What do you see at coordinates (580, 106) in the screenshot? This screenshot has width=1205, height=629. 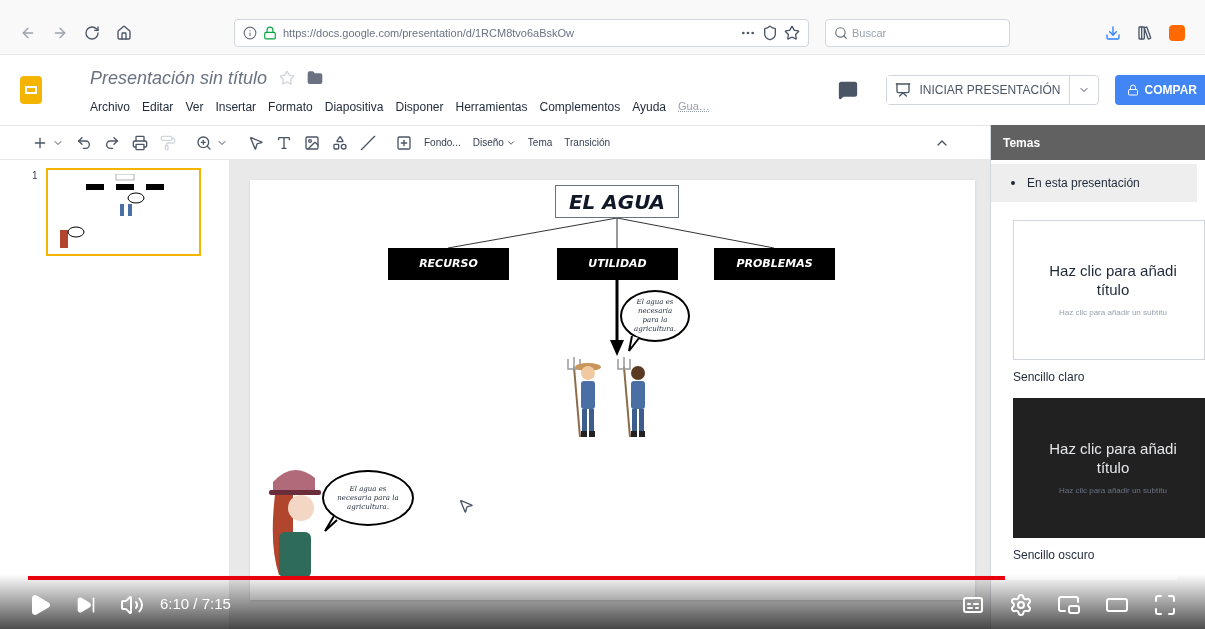 I see `menu-item: Complementos` at bounding box center [580, 106].